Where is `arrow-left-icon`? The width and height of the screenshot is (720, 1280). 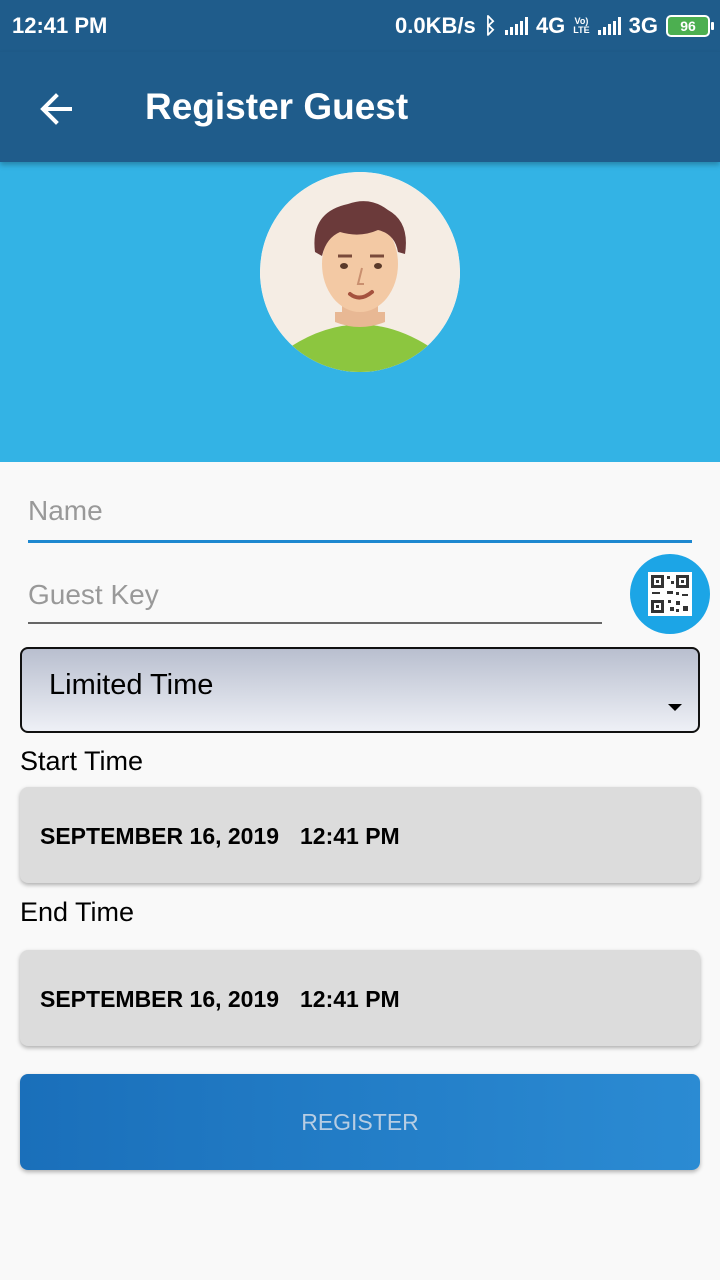
arrow-left-icon is located at coordinates (56, 109).